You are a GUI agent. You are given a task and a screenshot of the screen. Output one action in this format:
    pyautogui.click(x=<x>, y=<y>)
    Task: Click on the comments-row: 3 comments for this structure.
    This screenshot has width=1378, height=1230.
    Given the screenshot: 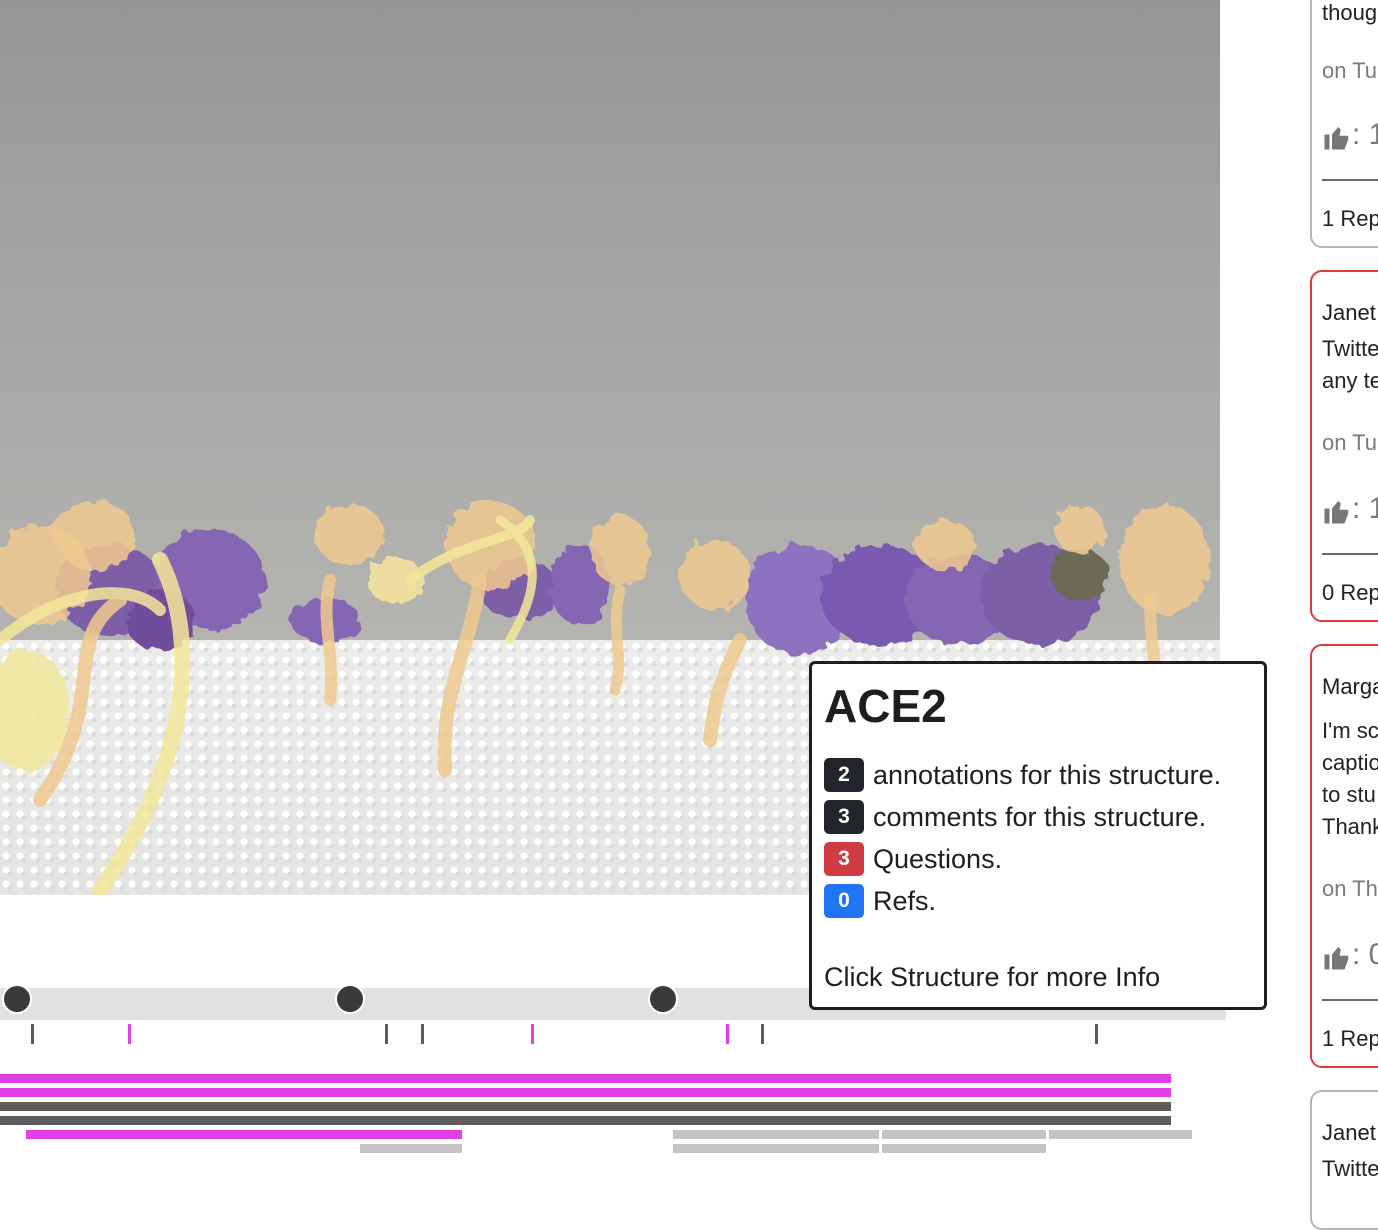 What is the action you would take?
    pyautogui.click(x=1038, y=817)
    